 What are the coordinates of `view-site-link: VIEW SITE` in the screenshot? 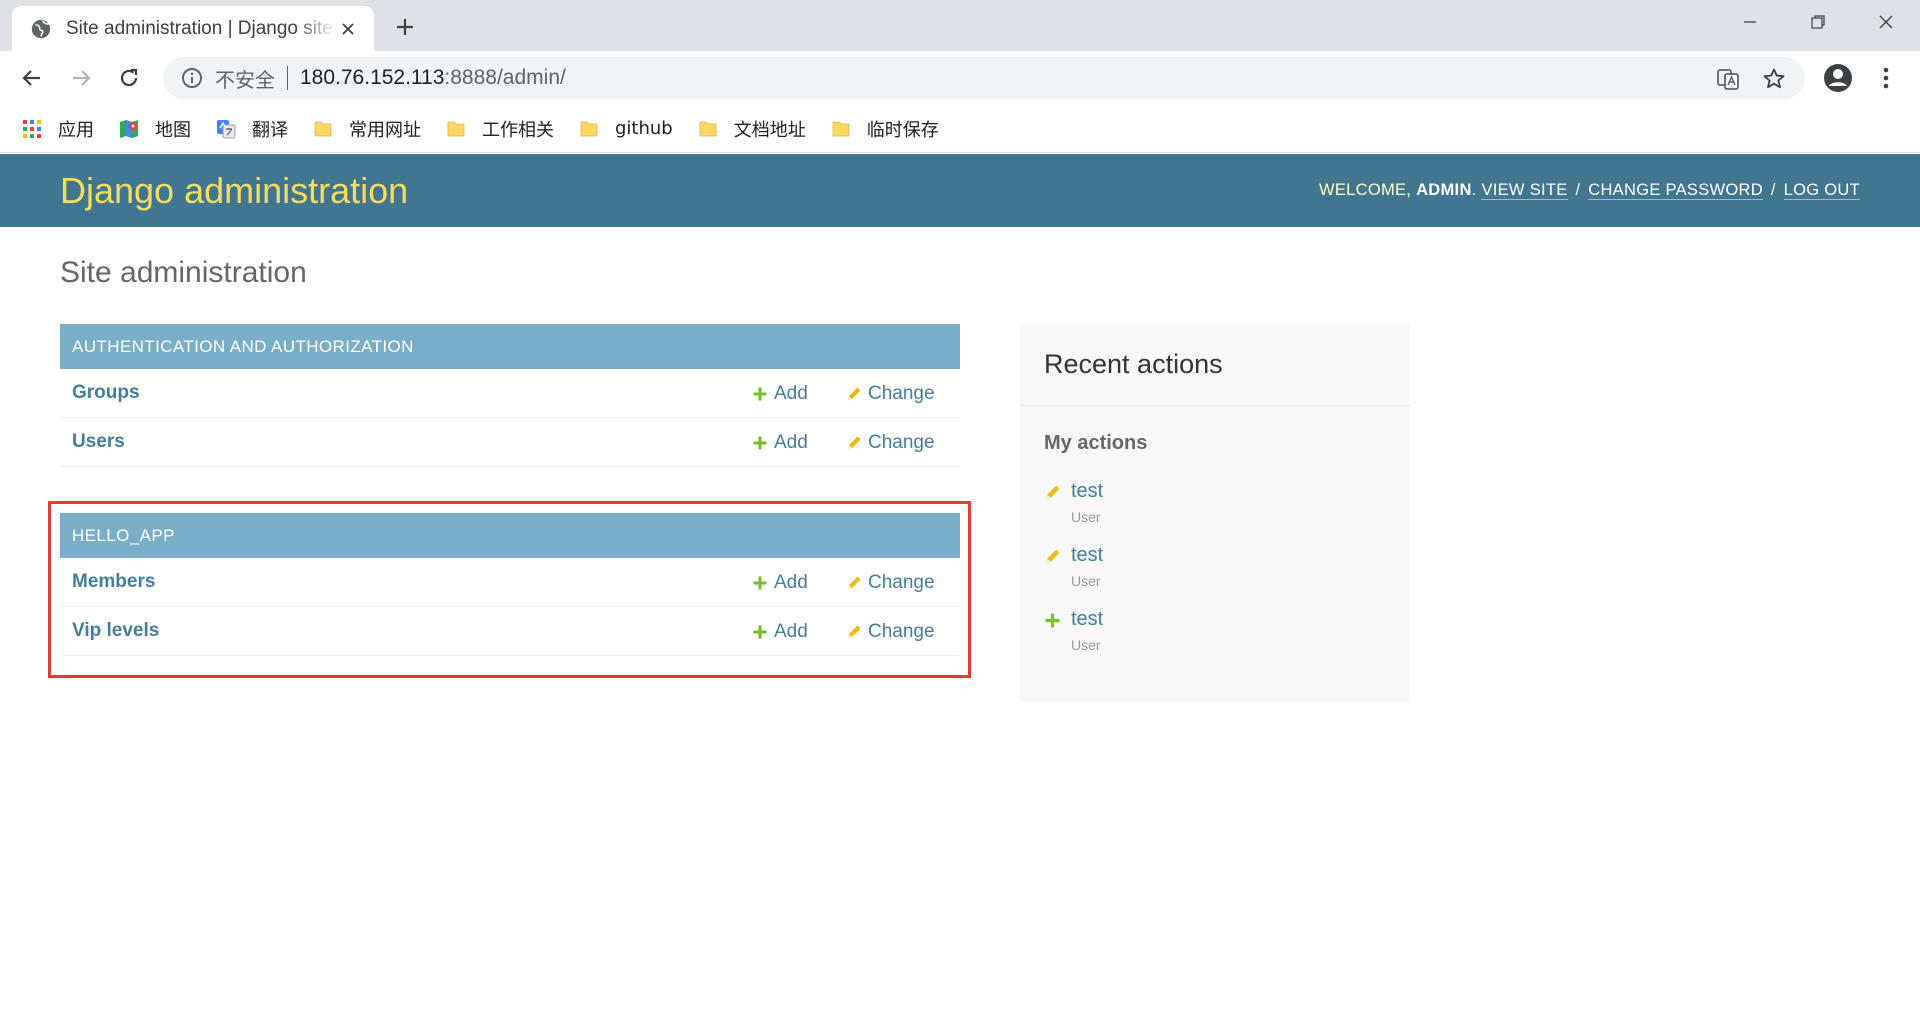 It's located at (1524, 190).